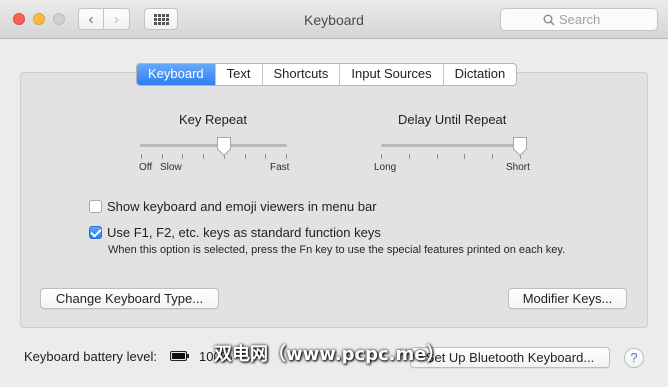  Describe the element at coordinates (385, 167) in the screenshot. I see `delay-long-label: Long` at that location.